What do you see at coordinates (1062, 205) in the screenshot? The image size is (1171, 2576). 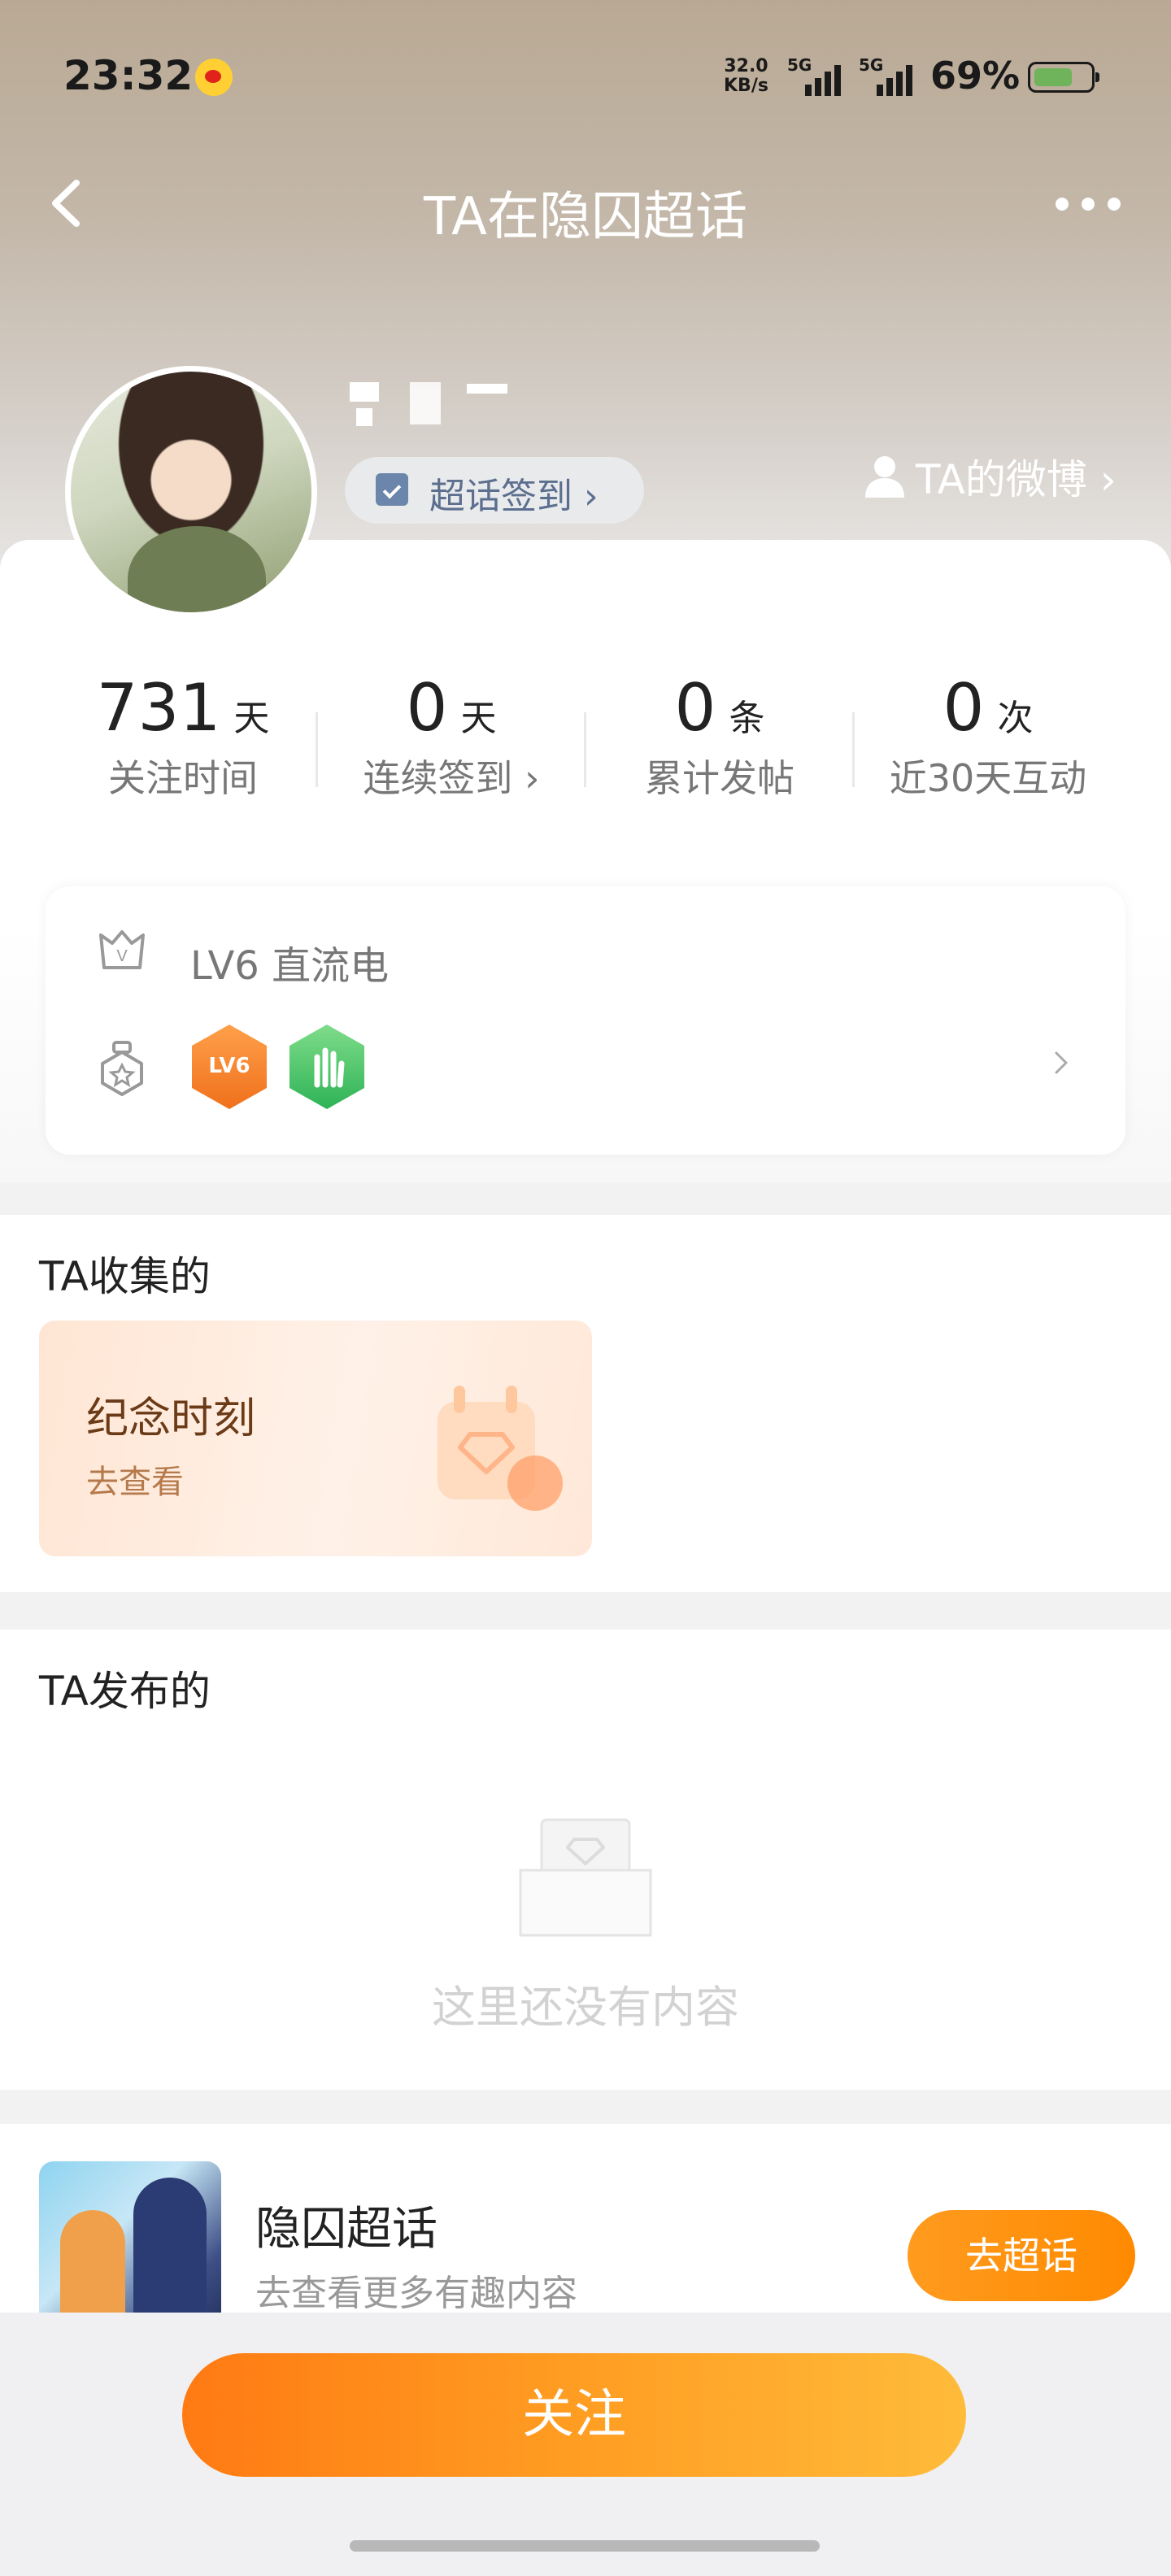 I see `more-dots-icon` at bounding box center [1062, 205].